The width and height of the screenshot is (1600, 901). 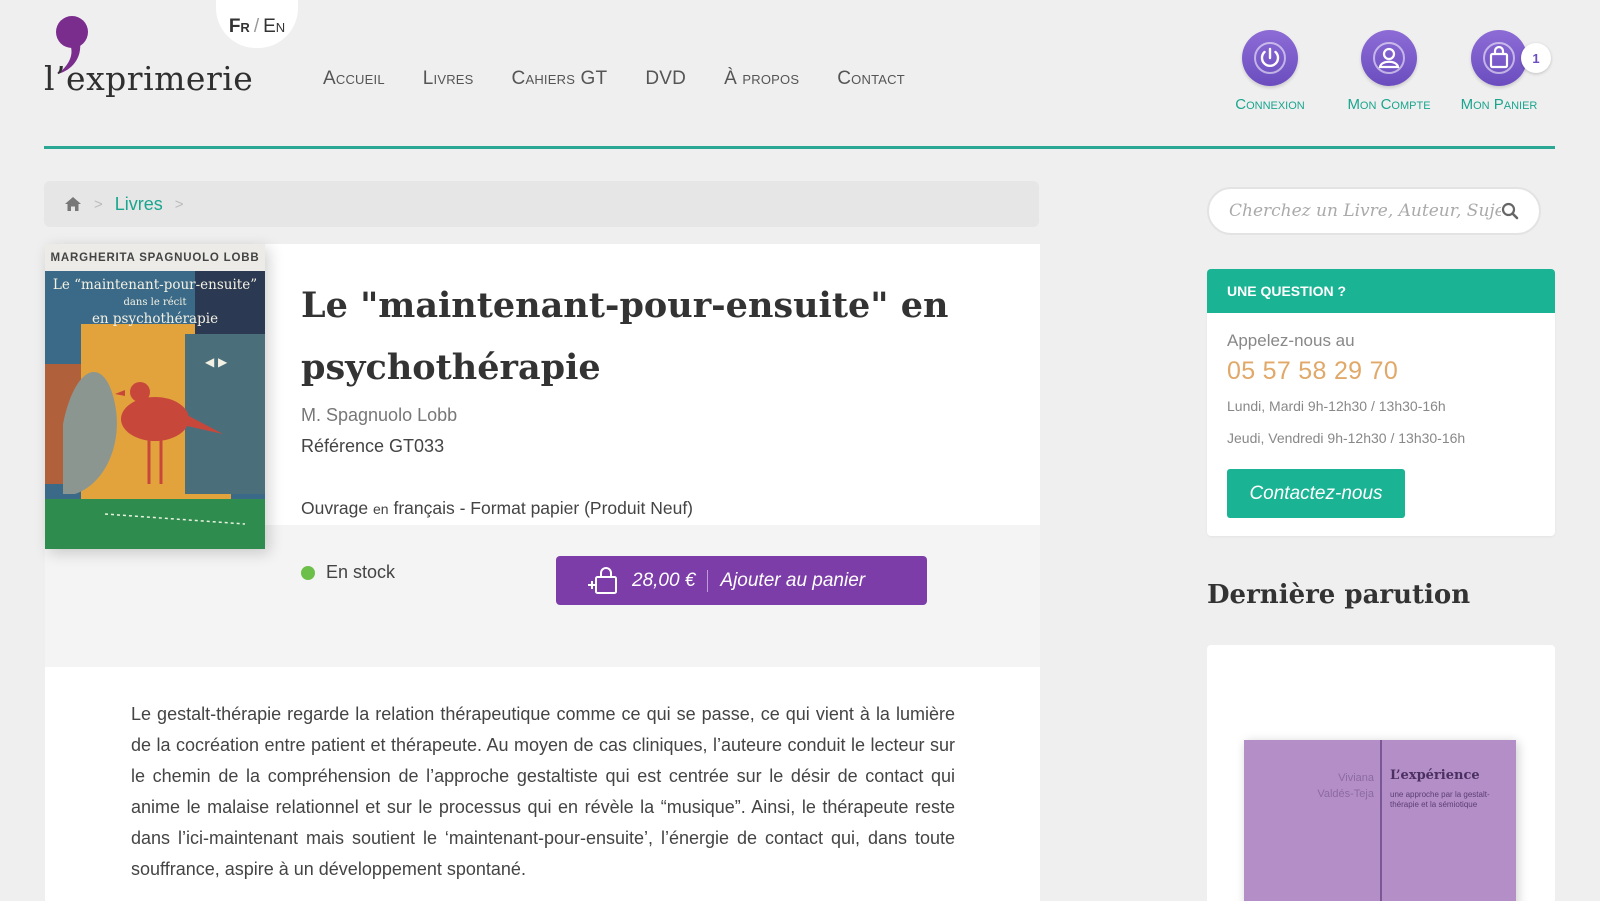 I want to click on nav-livres: Livres, so click(x=448, y=79).